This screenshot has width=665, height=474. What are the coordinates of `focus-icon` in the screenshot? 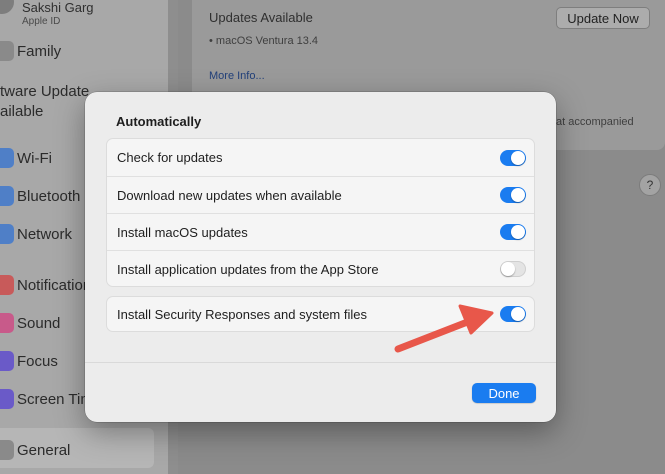 It's located at (7, 361).